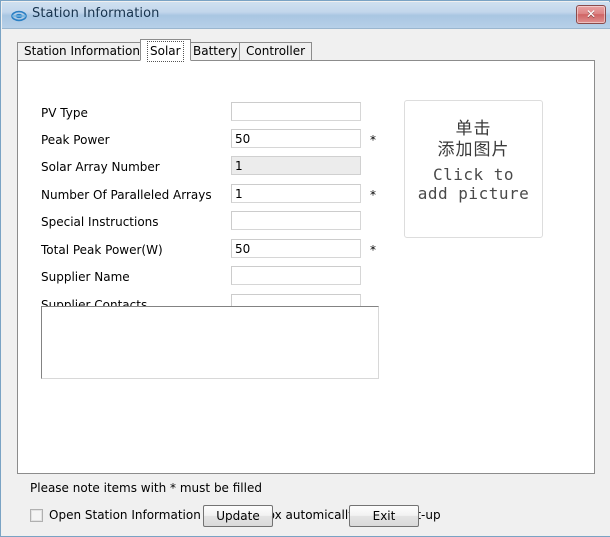  I want to click on picture-hint-cn-line2: 添加图片, so click(473, 150).